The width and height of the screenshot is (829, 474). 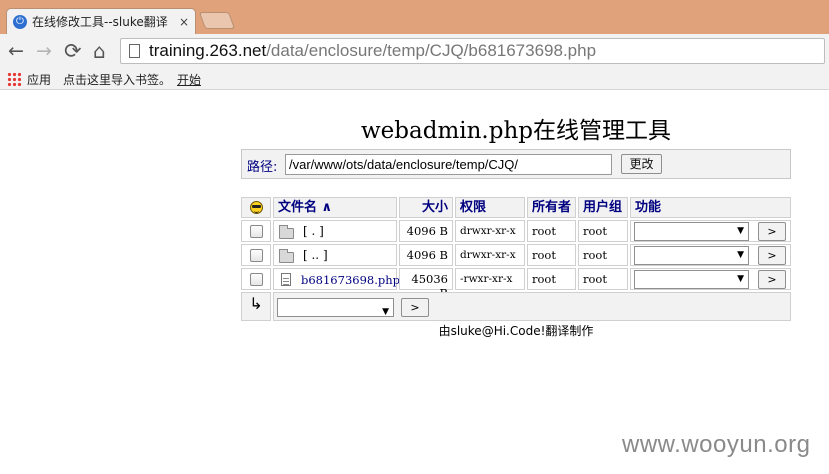 What do you see at coordinates (335, 255) in the screenshot?
I see `row-name-cell: [ .. ]` at bounding box center [335, 255].